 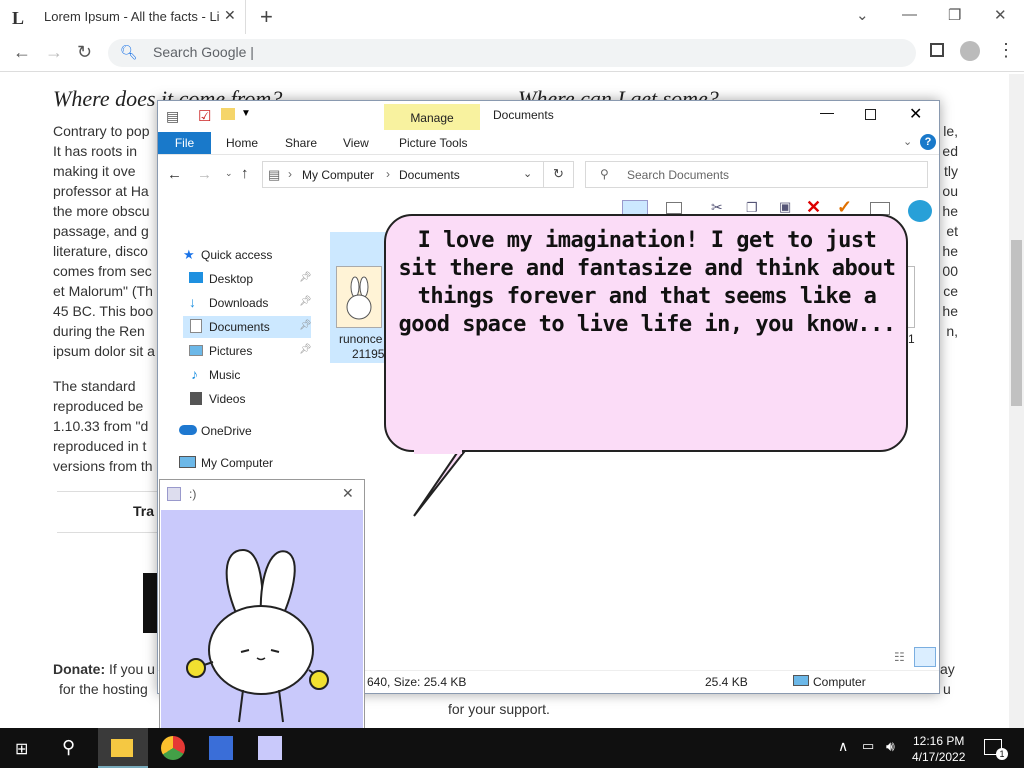 What do you see at coordinates (184, 143) in the screenshot?
I see `file-tab: File` at bounding box center [184, 143].